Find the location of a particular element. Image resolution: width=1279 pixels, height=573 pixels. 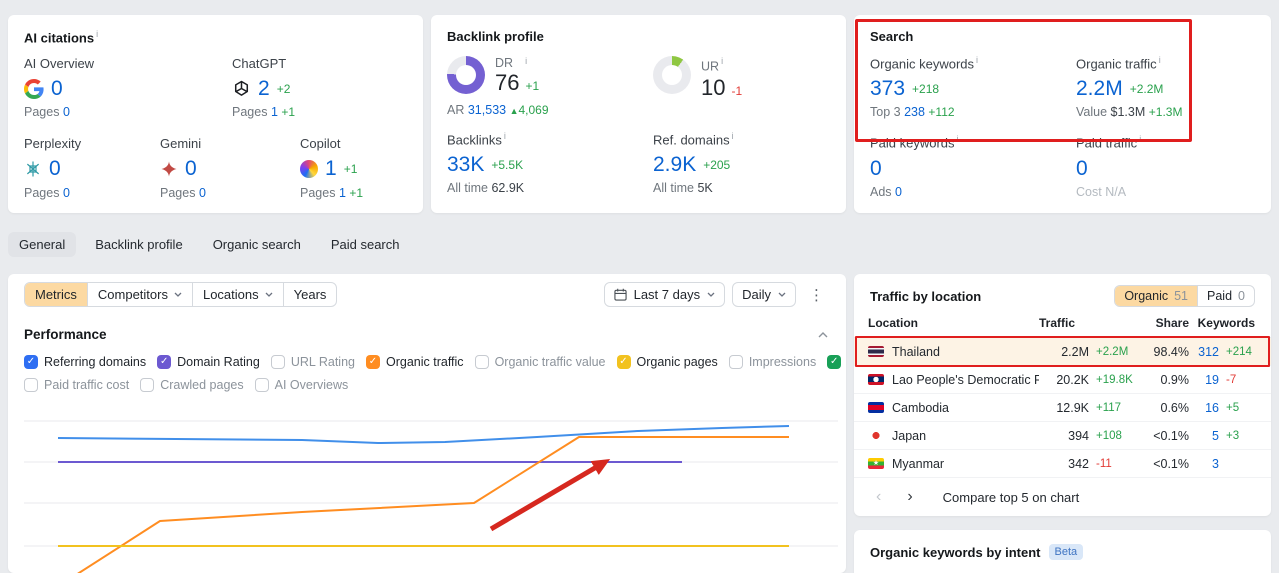

kebab-menu-icon: ⋮ is located at coordinates (816, 295).